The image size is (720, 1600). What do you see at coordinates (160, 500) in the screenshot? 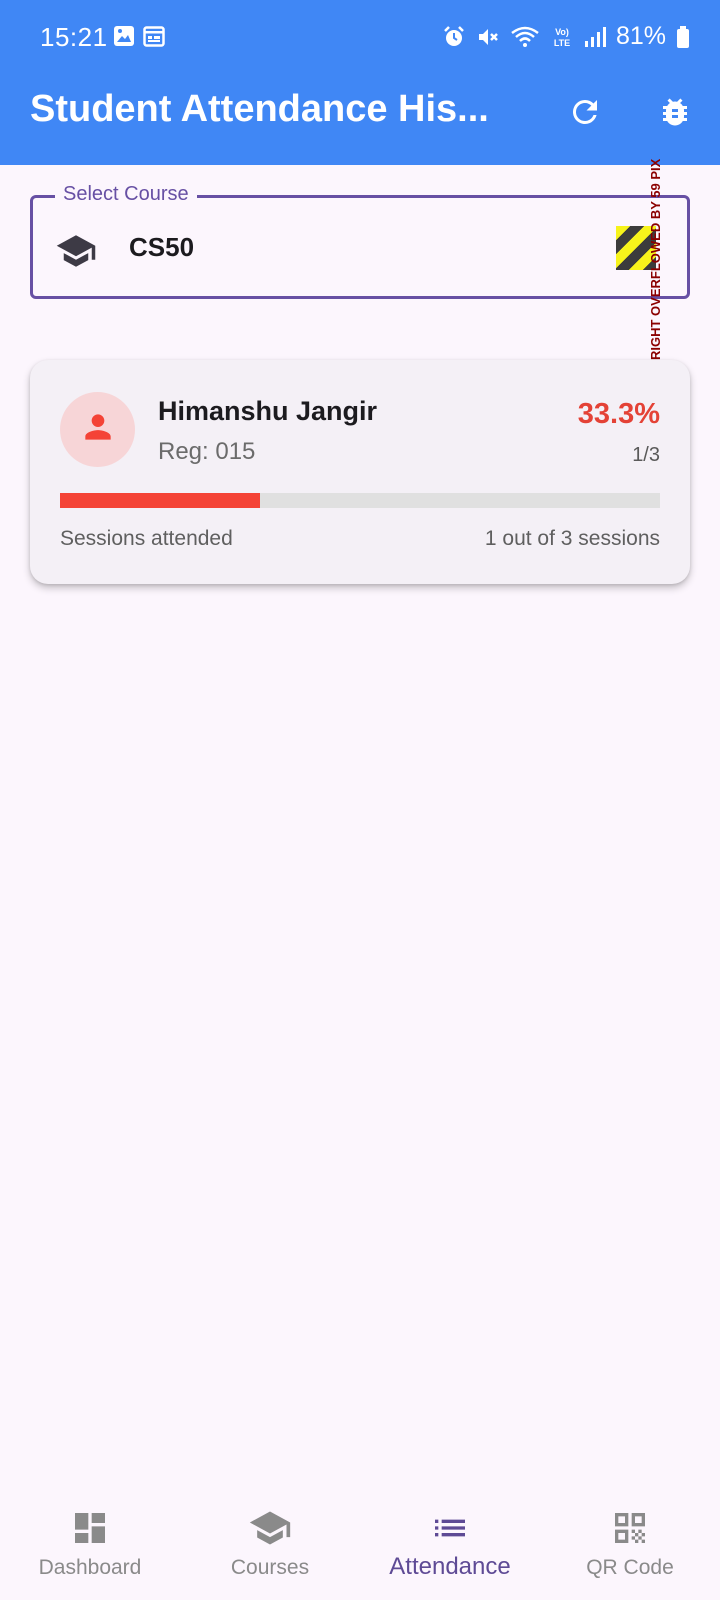
I see `attendance-progress-fill` at bounding box center [160, 500].